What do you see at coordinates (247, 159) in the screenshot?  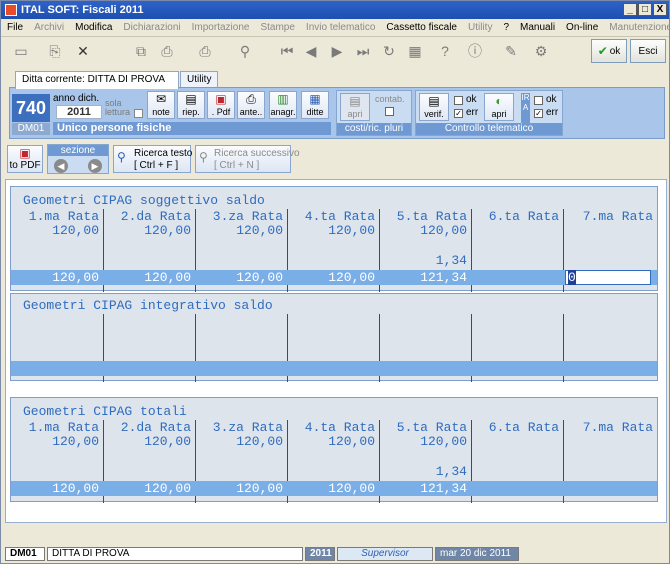 I see `ricerca-successivo-button: ⚲ Ricerca successivo [ Ctrl + N ]` at bounding box center [247, 159].